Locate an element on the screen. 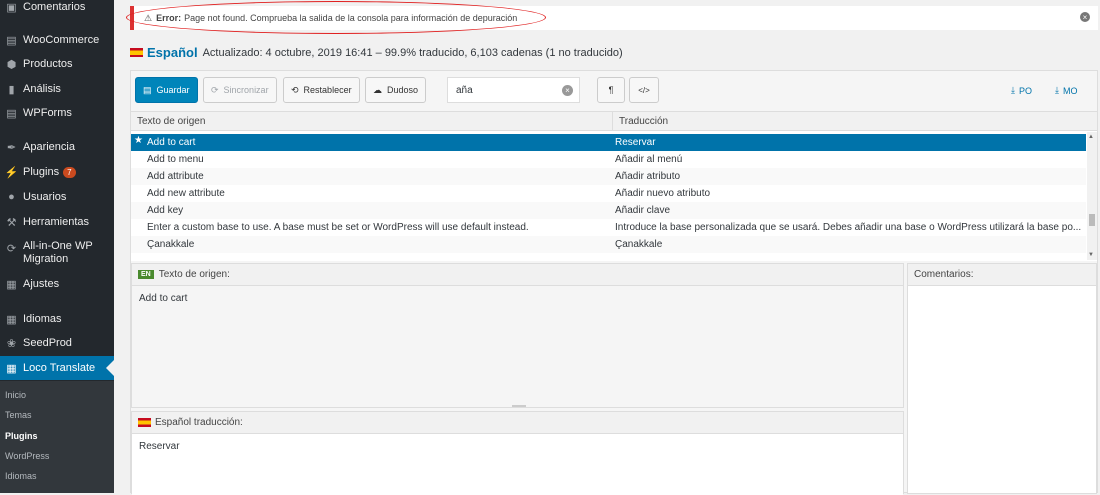  menu-label: WPForms is located at coordinates (47, 113).